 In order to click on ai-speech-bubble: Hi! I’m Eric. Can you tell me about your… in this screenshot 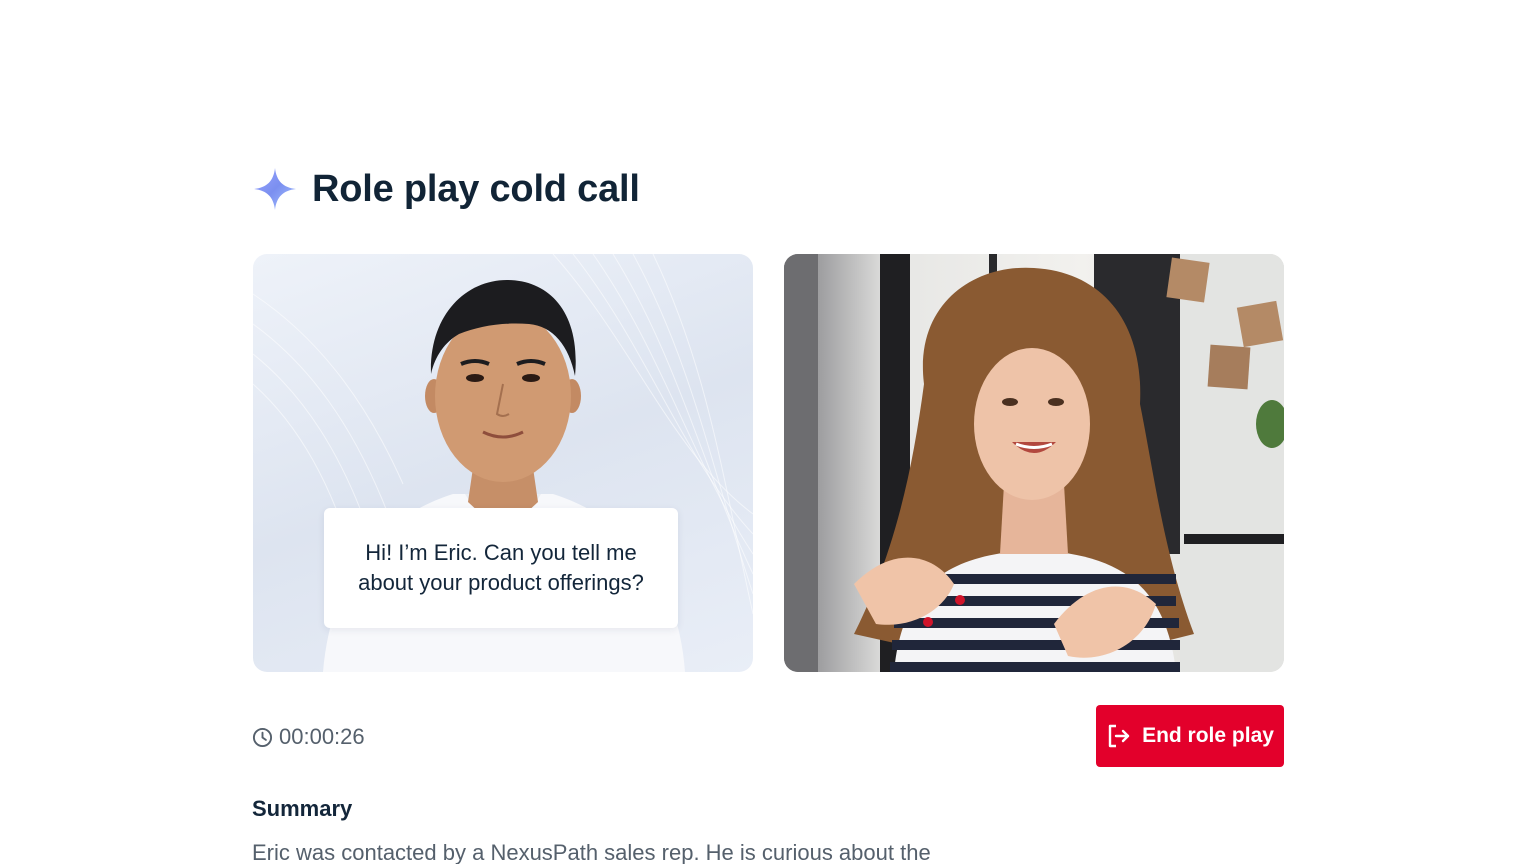, I will do `click(501, 568)`.